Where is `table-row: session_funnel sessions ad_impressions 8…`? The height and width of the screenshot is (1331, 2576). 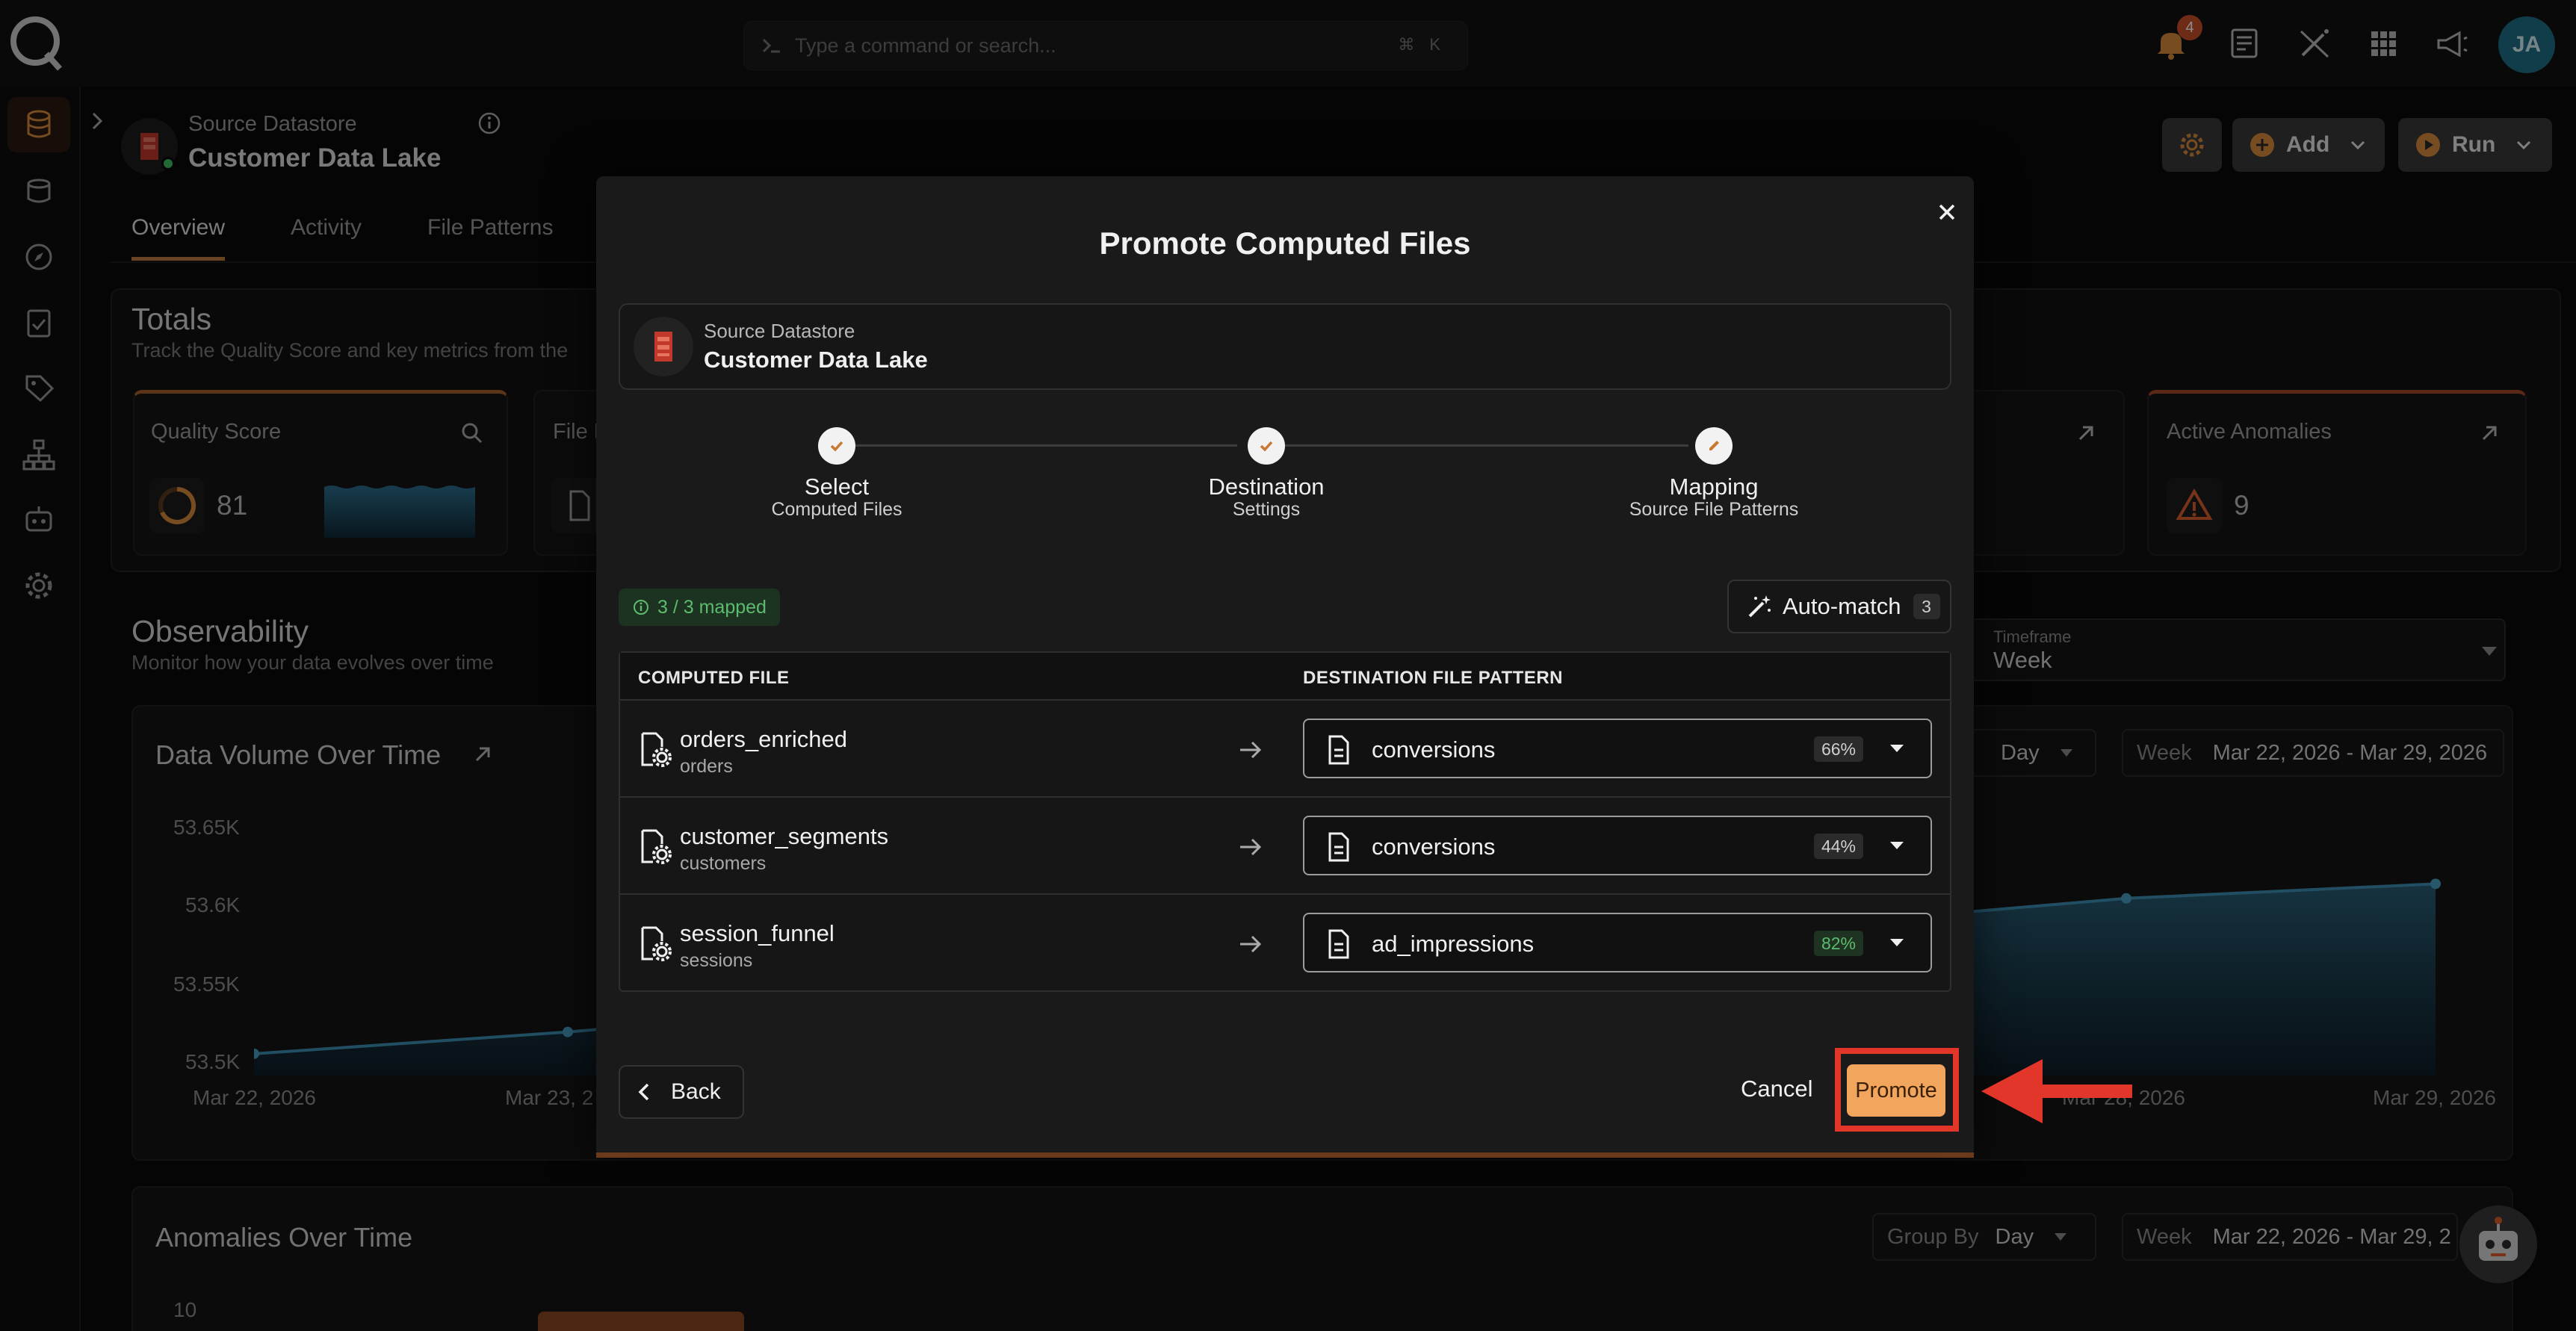
table-row: session_funnel sessions ad_impressions 8… is located at coordinates (1285, 943).